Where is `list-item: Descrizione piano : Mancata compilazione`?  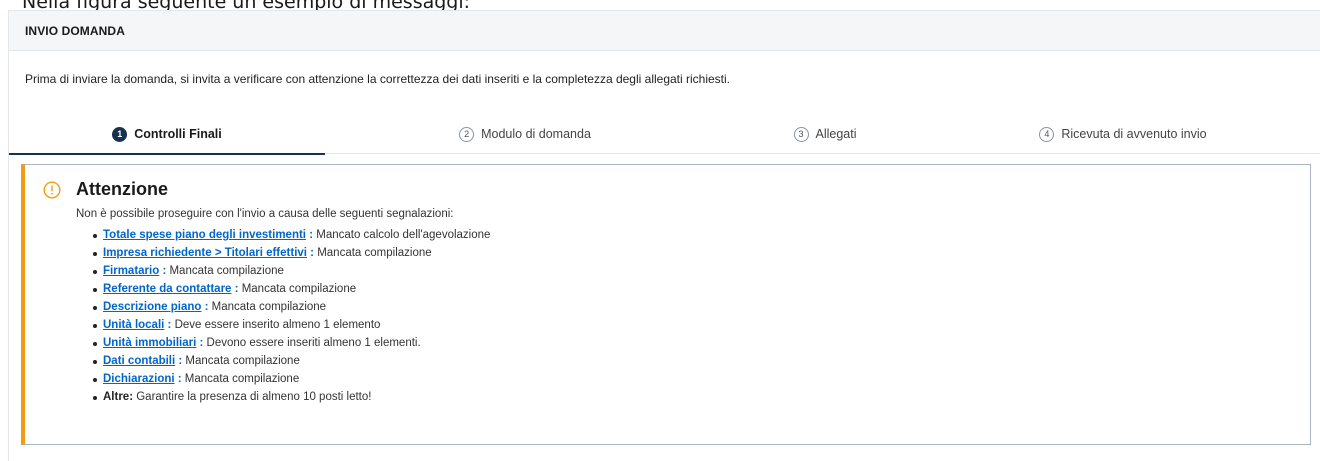 list-item: Descrizione piano : Mancata compilazione is located at coordinates (291, 307).